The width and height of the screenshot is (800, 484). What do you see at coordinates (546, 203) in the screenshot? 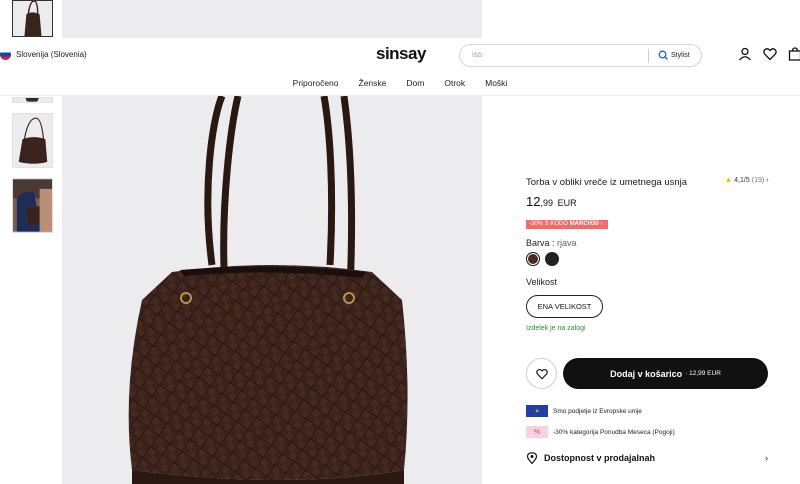
I see `price-decimal: ,99` at bounding box center [546, 203].